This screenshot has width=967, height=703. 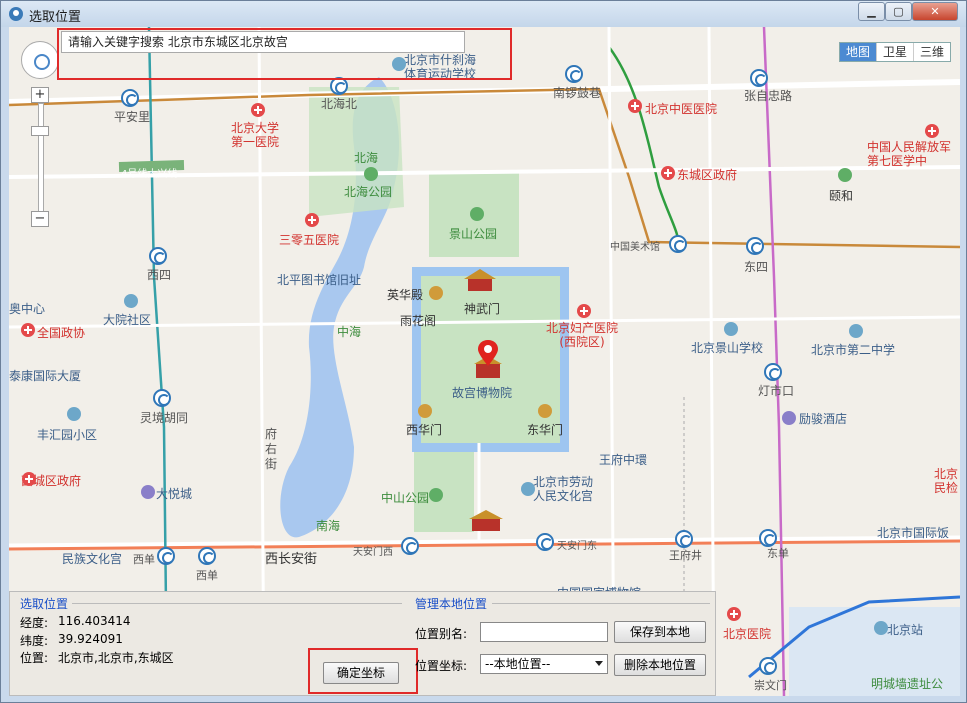 I want to click on local-location-select: --本地位置--, so click(x=544, y=664).